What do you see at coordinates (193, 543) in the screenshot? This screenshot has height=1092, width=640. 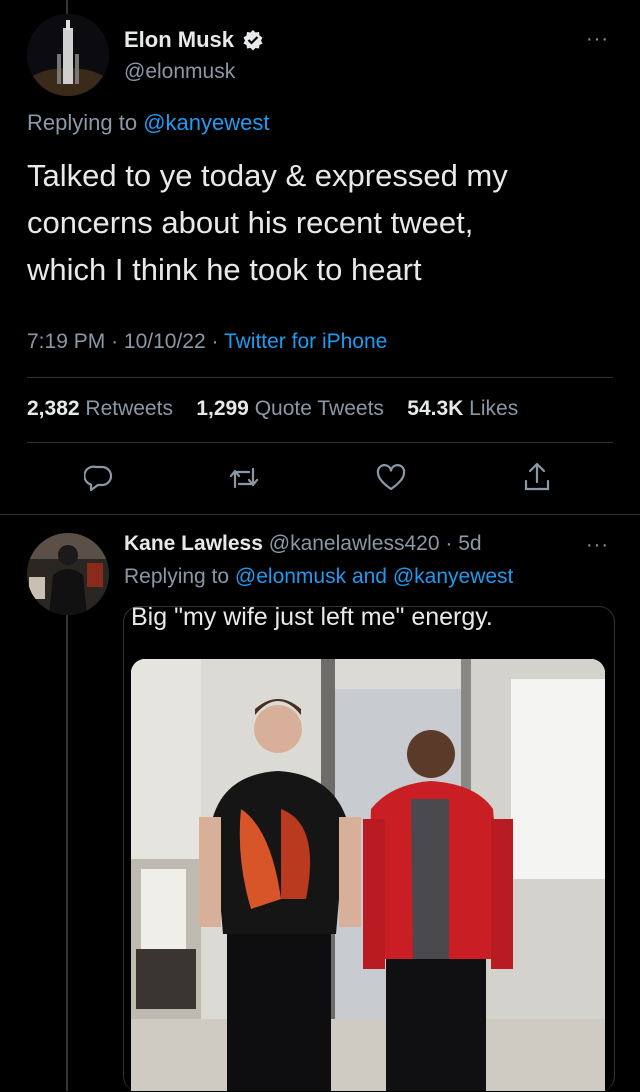 I see `reply-display-name: Kane Lawless` at bounding box center [193, 543].